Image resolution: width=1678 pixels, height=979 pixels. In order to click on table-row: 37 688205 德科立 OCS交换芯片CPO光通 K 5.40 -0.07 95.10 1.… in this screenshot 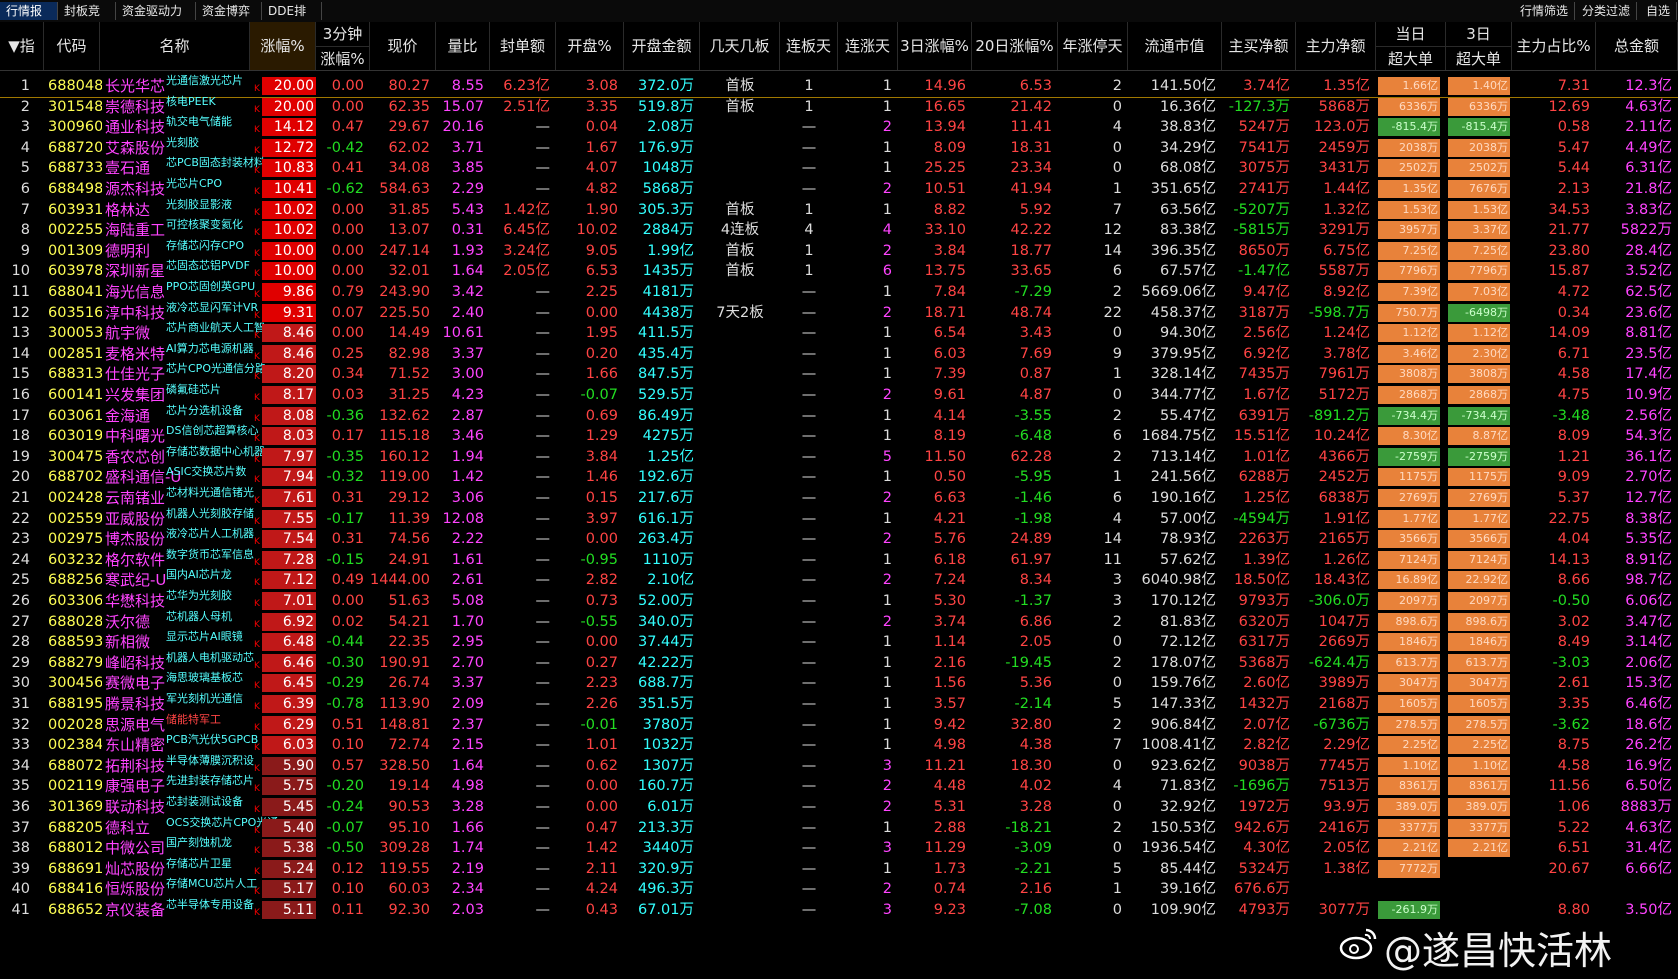, I will do `click(839, 827)`.